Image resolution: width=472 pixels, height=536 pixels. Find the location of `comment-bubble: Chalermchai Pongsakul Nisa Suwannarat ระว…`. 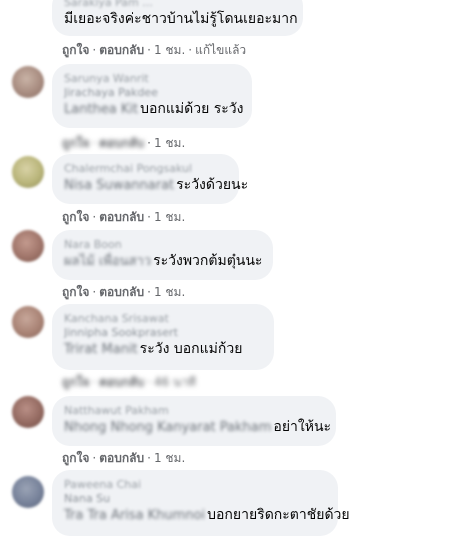

comment-bubble: Chalermchai Pongsakul Nisa Suwannarat ระว… is located at coordinates (150, 179).